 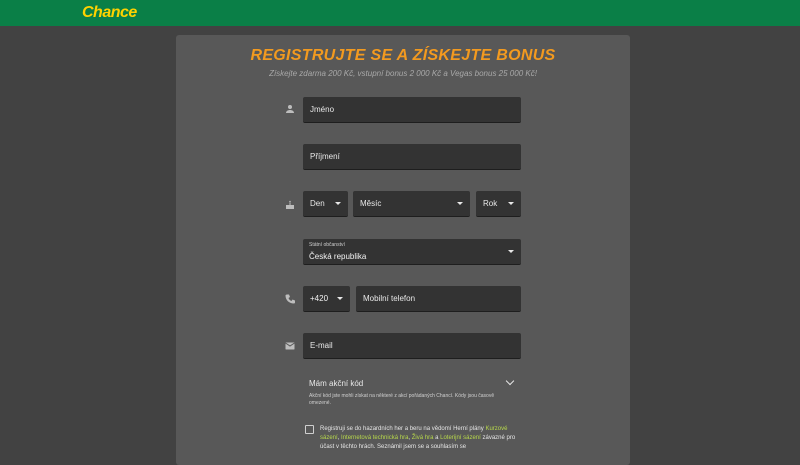 I want to click on mail-icon, so click(x=290, y=346).